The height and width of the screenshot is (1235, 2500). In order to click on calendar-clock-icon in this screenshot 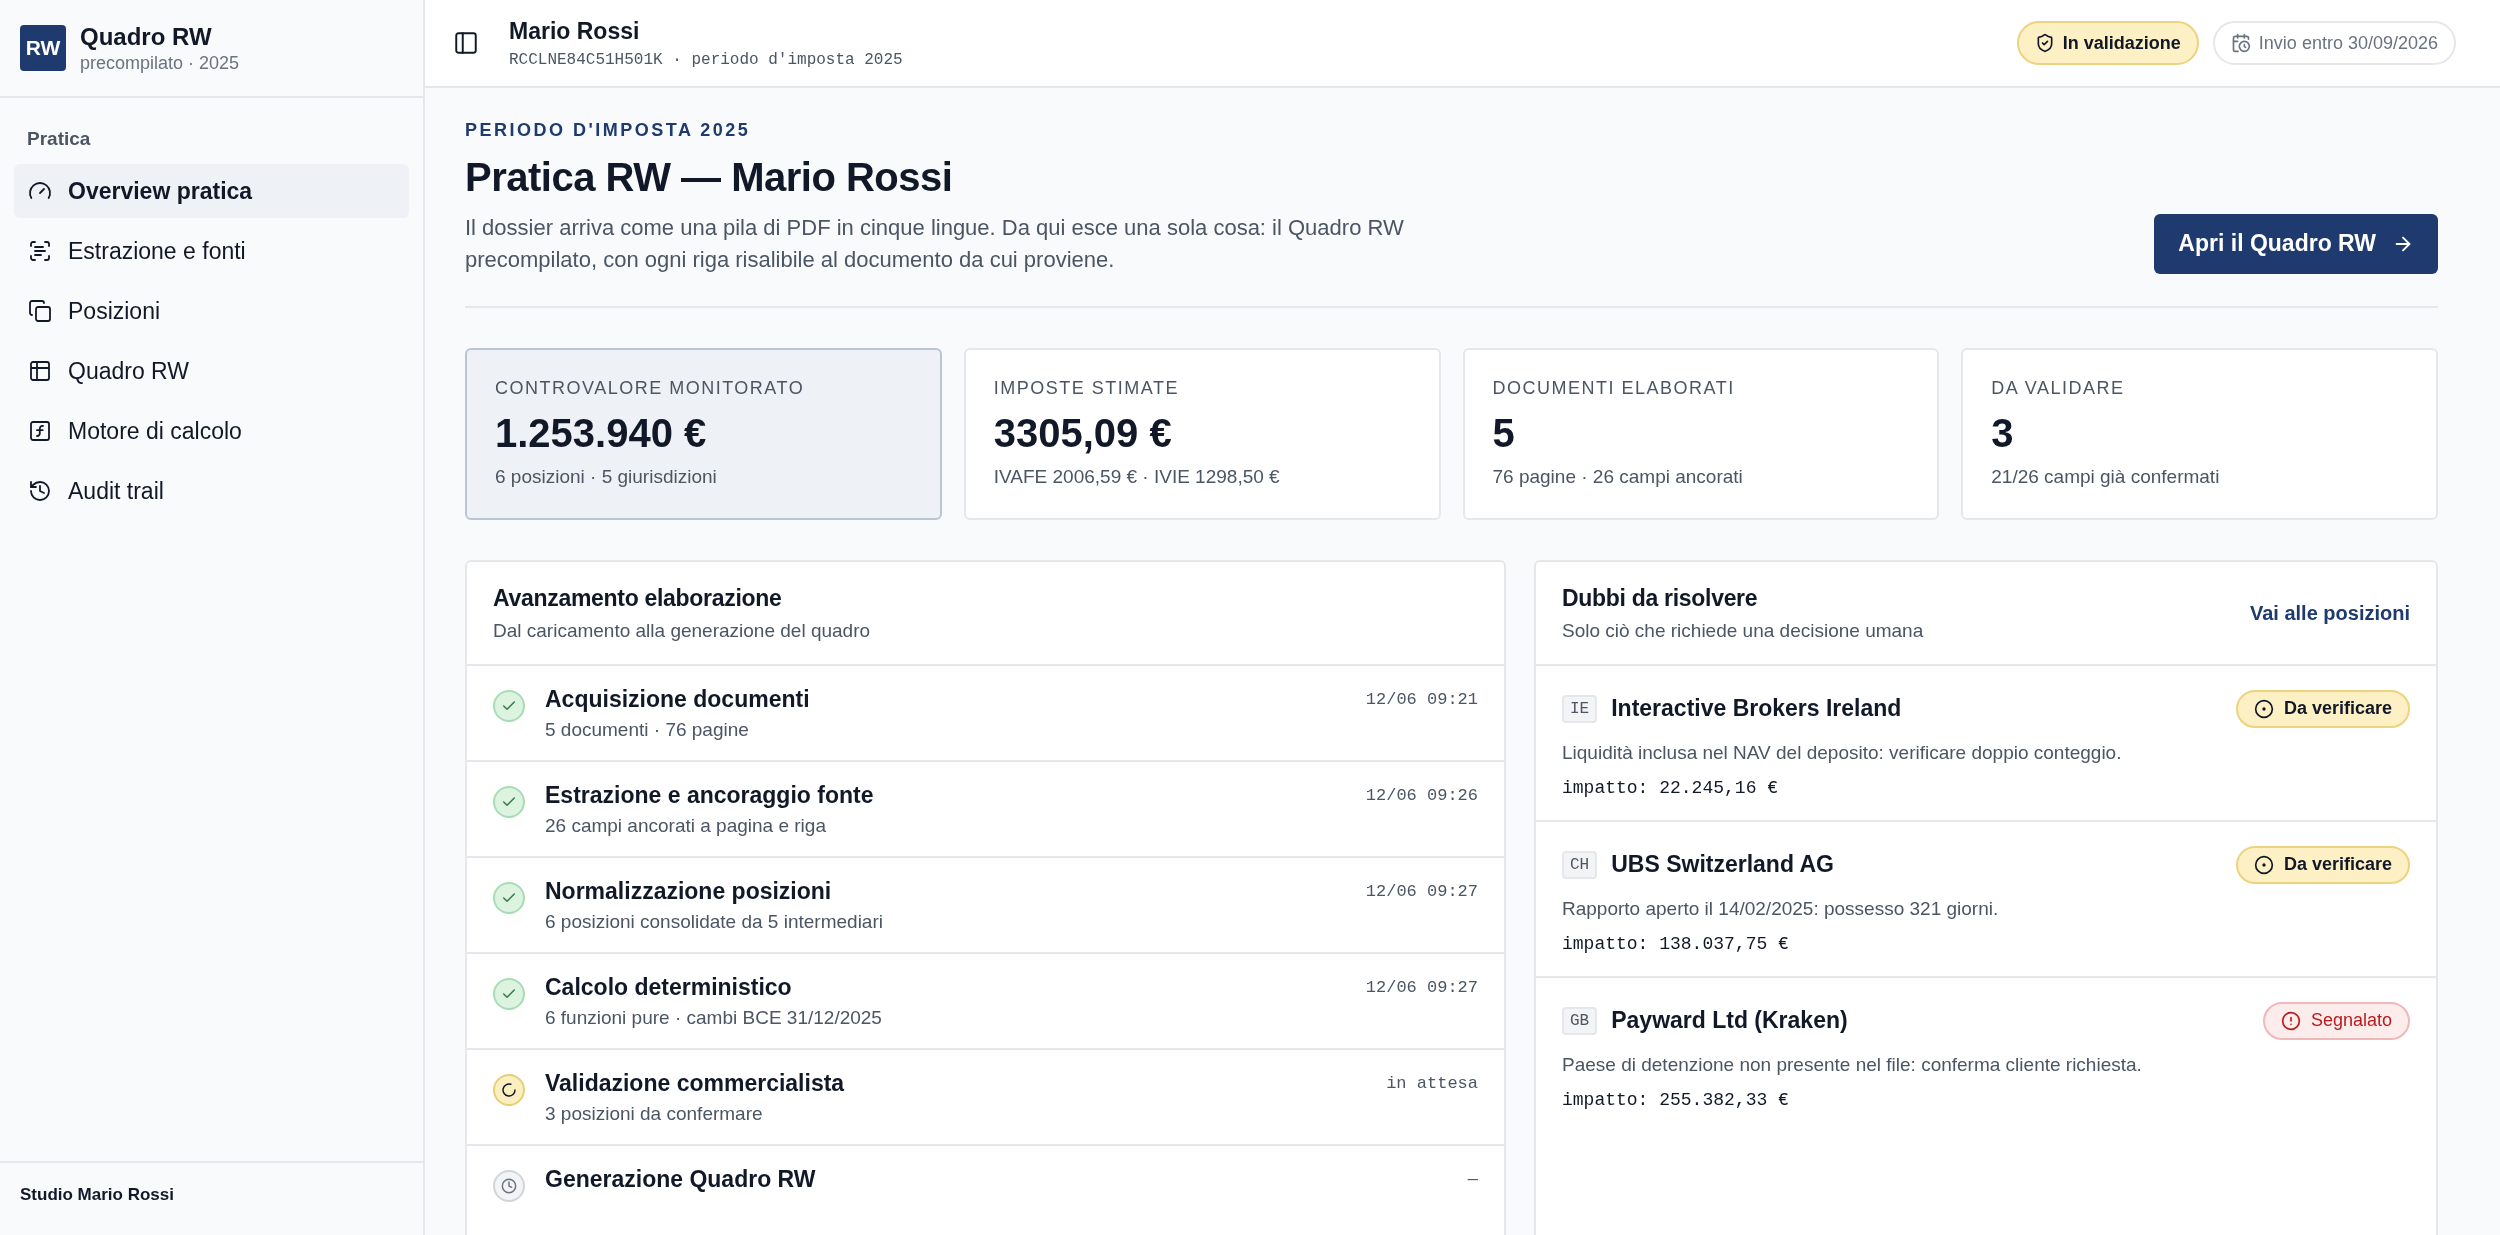, I will do `click(2240, 43)`.